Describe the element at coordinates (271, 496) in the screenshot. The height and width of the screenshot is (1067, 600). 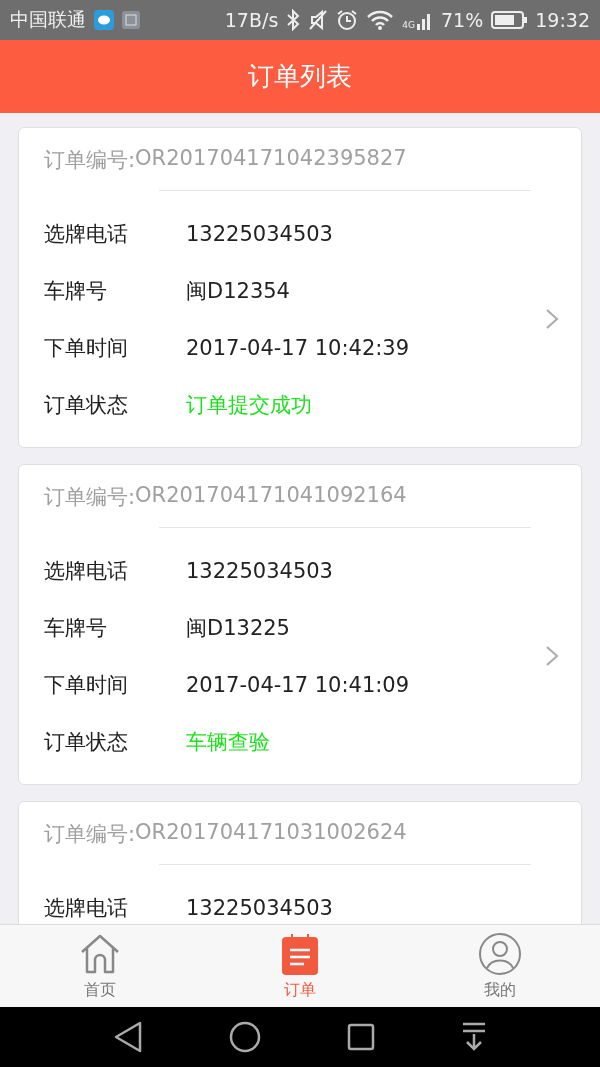
I see `order-number: OR201704171041092164` at that location.